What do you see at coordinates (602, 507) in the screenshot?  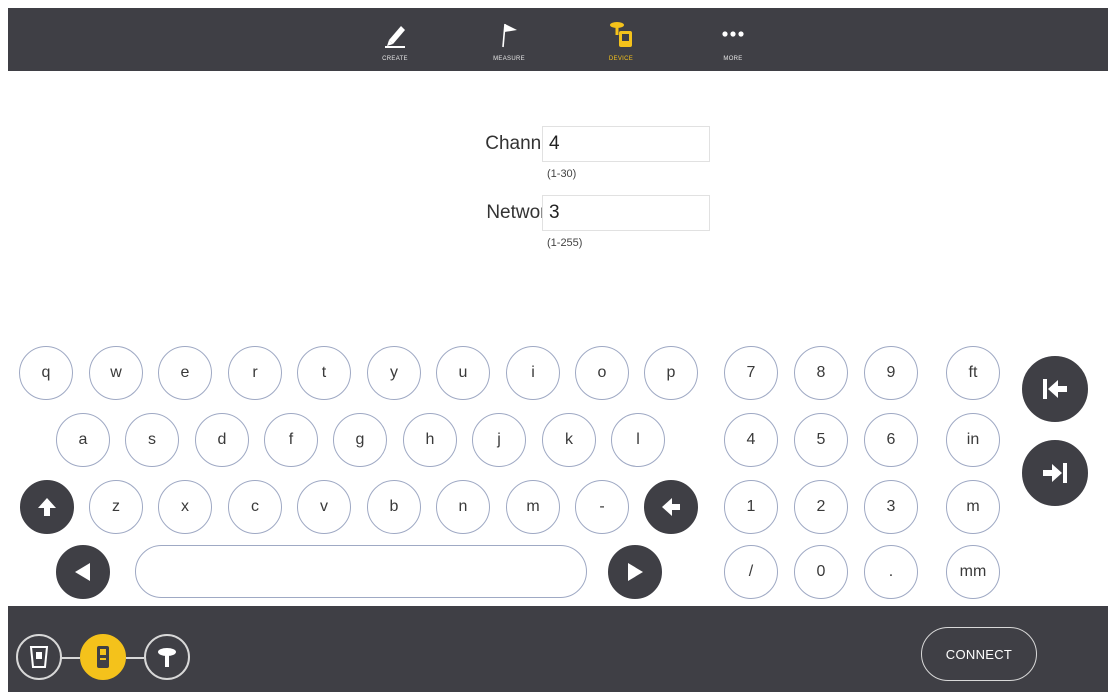 I see `key-dash: -` at bounding box center [602, 507].